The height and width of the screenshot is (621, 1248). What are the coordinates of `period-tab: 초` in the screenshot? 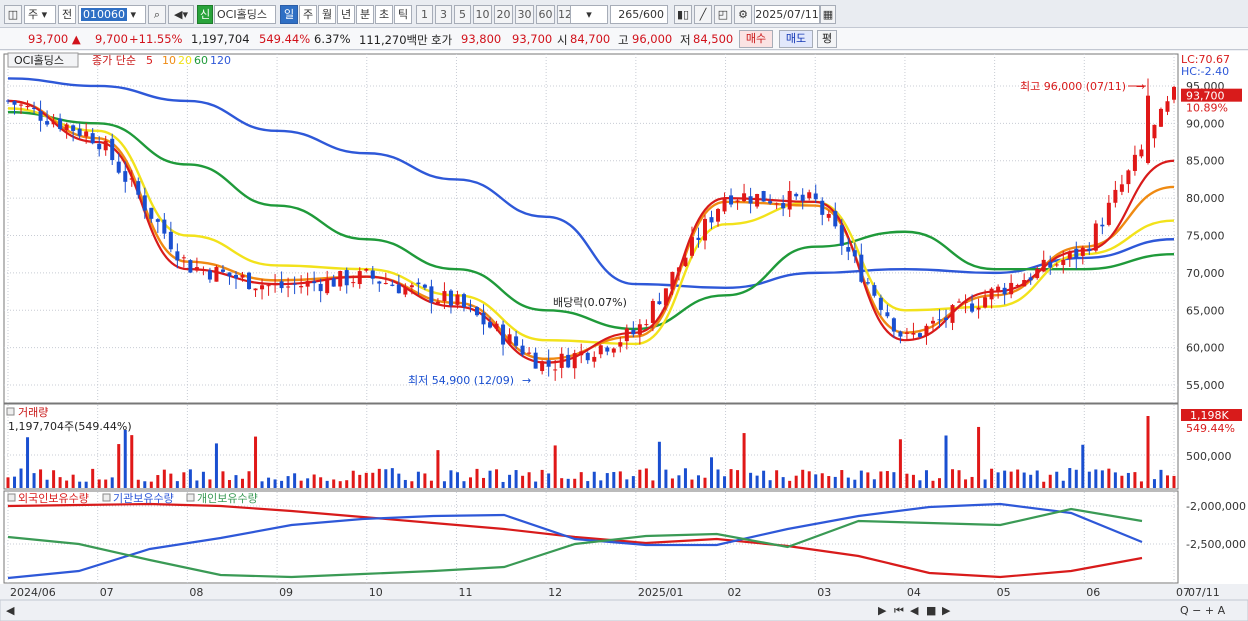 It's located at (384, 14).